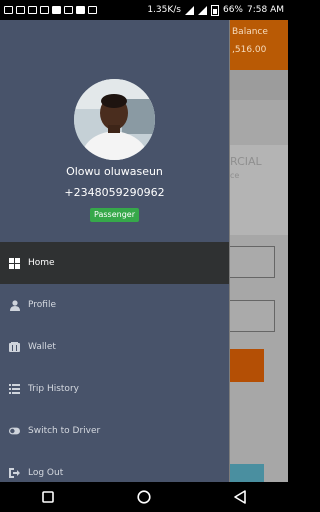  Describe the element at coordinates (14, 389) in the screenshot. I see `list-icon` at that location.